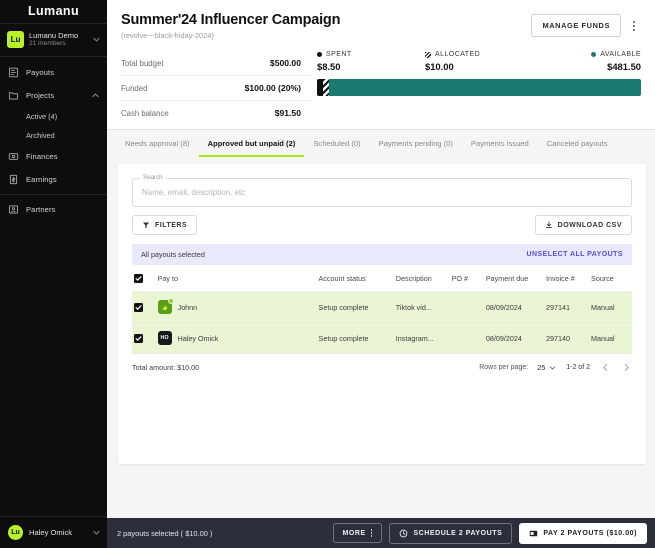 The width and height of the screenshot is (655, 548). Describe the element at coordinates (574, 254) in the screenshot. I see `unselect-all-payouts-link: UNSELECT ALL PAYOUTS` at that location.